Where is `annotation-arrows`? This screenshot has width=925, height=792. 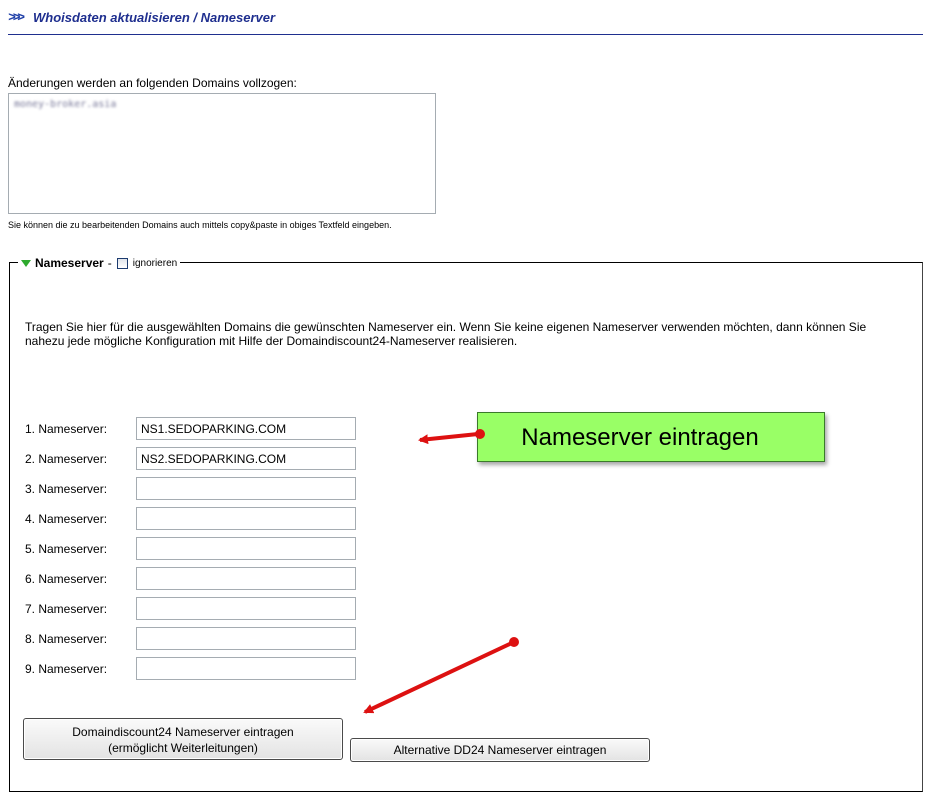 annotation-arrows is located at coordinates (441, 571).